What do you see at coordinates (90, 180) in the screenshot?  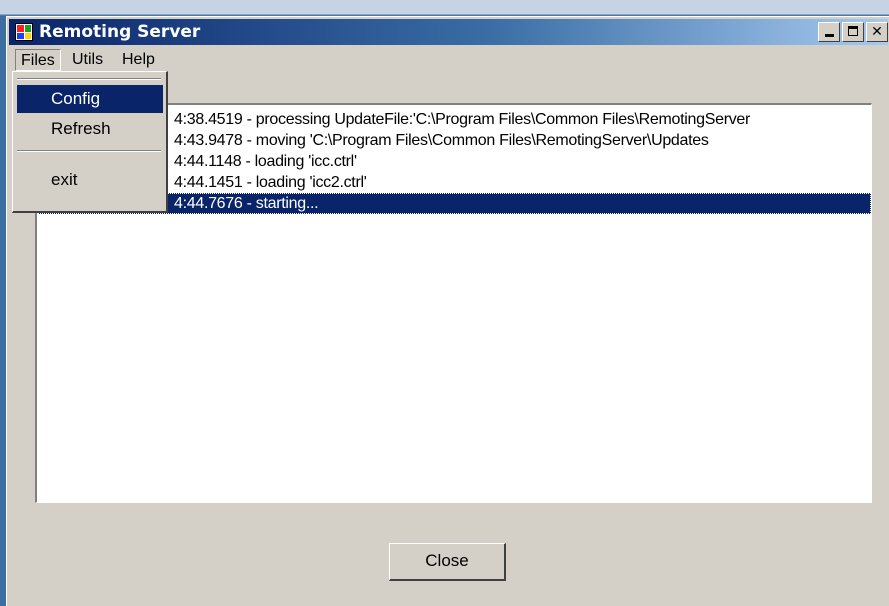 I see `menu-item-exit: exit` at bounding box center [90, 180].